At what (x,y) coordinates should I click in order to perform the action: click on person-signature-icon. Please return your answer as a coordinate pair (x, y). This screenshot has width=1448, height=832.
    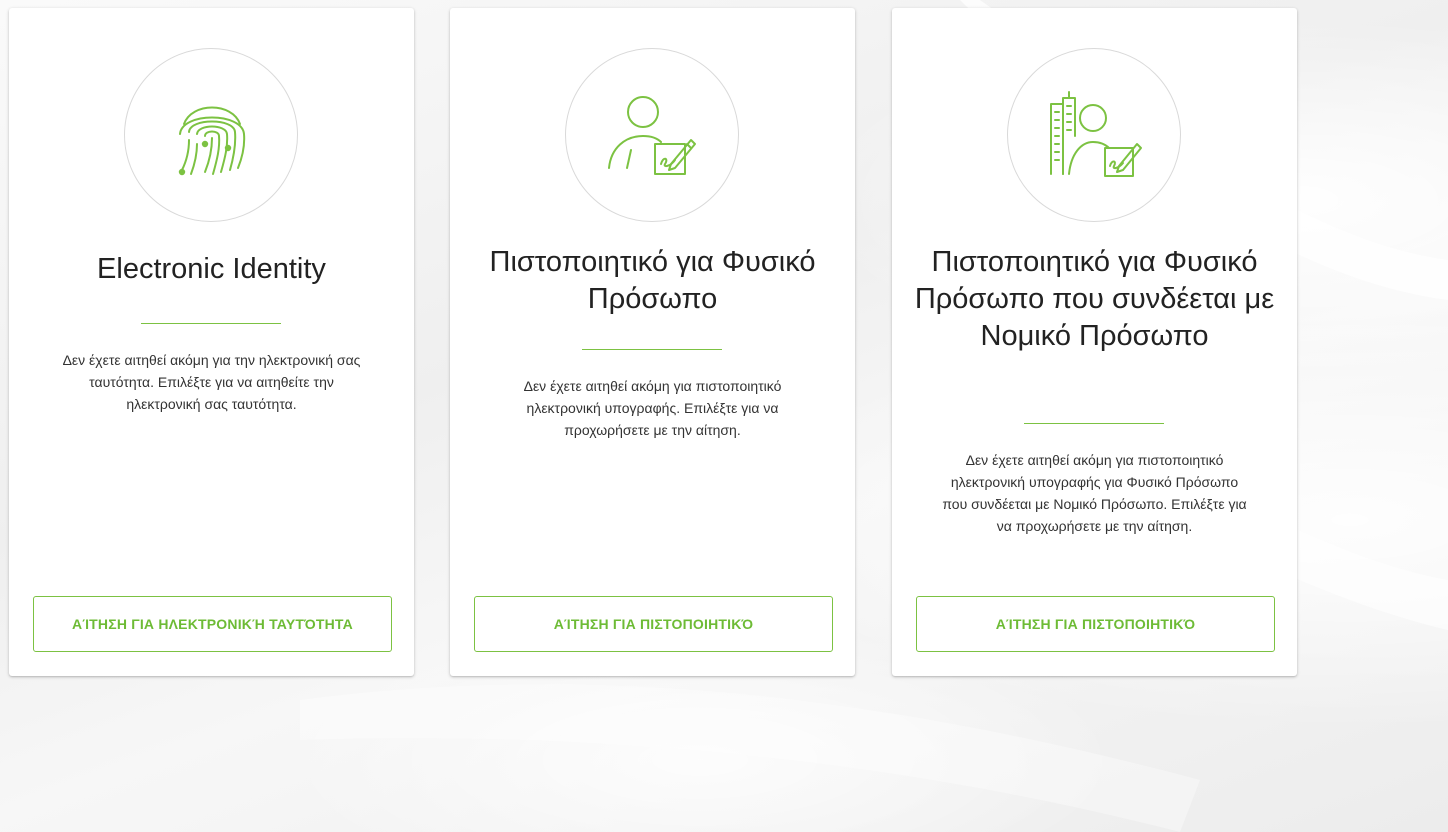
    Looking at the image, I should click on (652, 135).